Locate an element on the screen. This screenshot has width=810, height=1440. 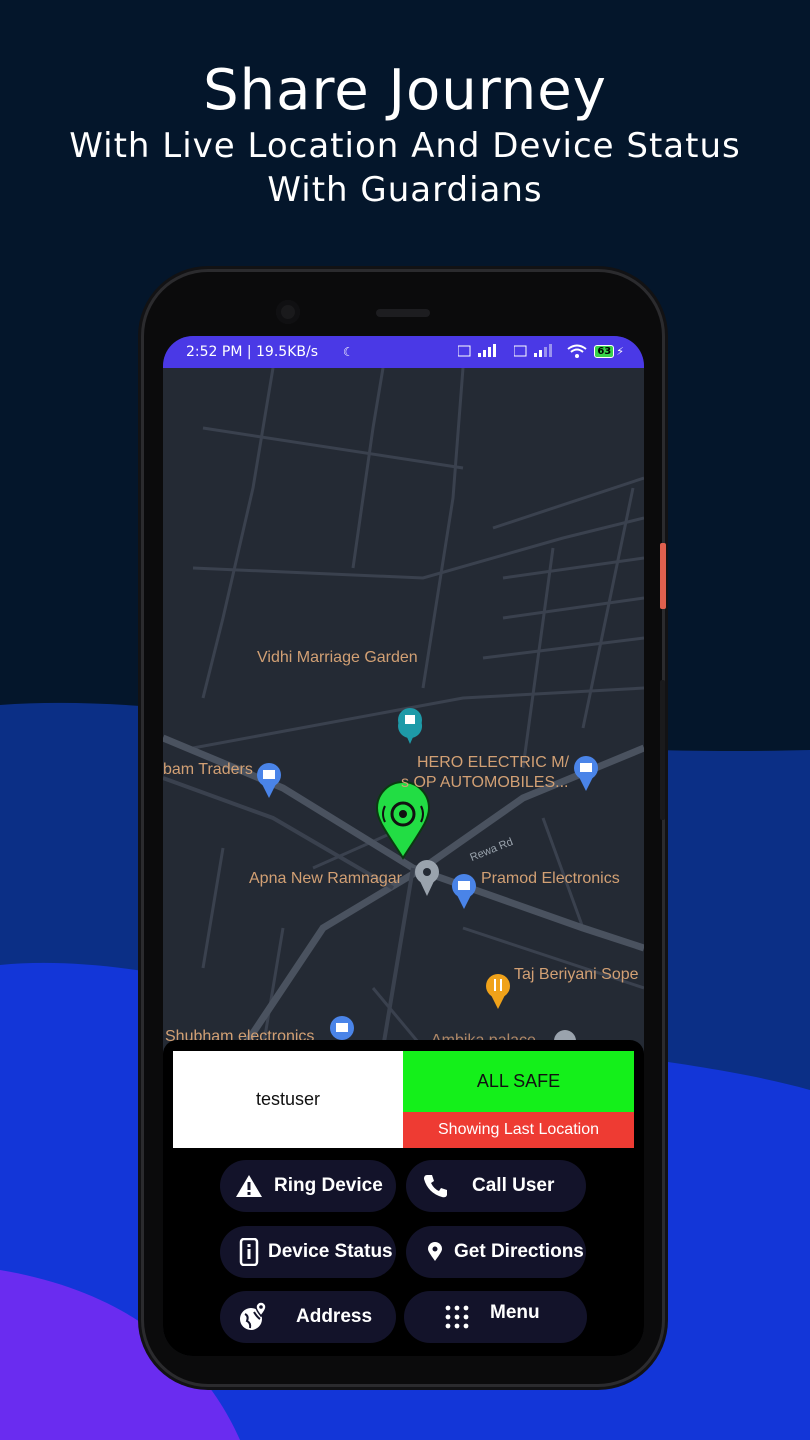
status-bar: 2:52 PM | 19.5KB/s ☾ 63 ⚡ is located at coordinates (403, 352).